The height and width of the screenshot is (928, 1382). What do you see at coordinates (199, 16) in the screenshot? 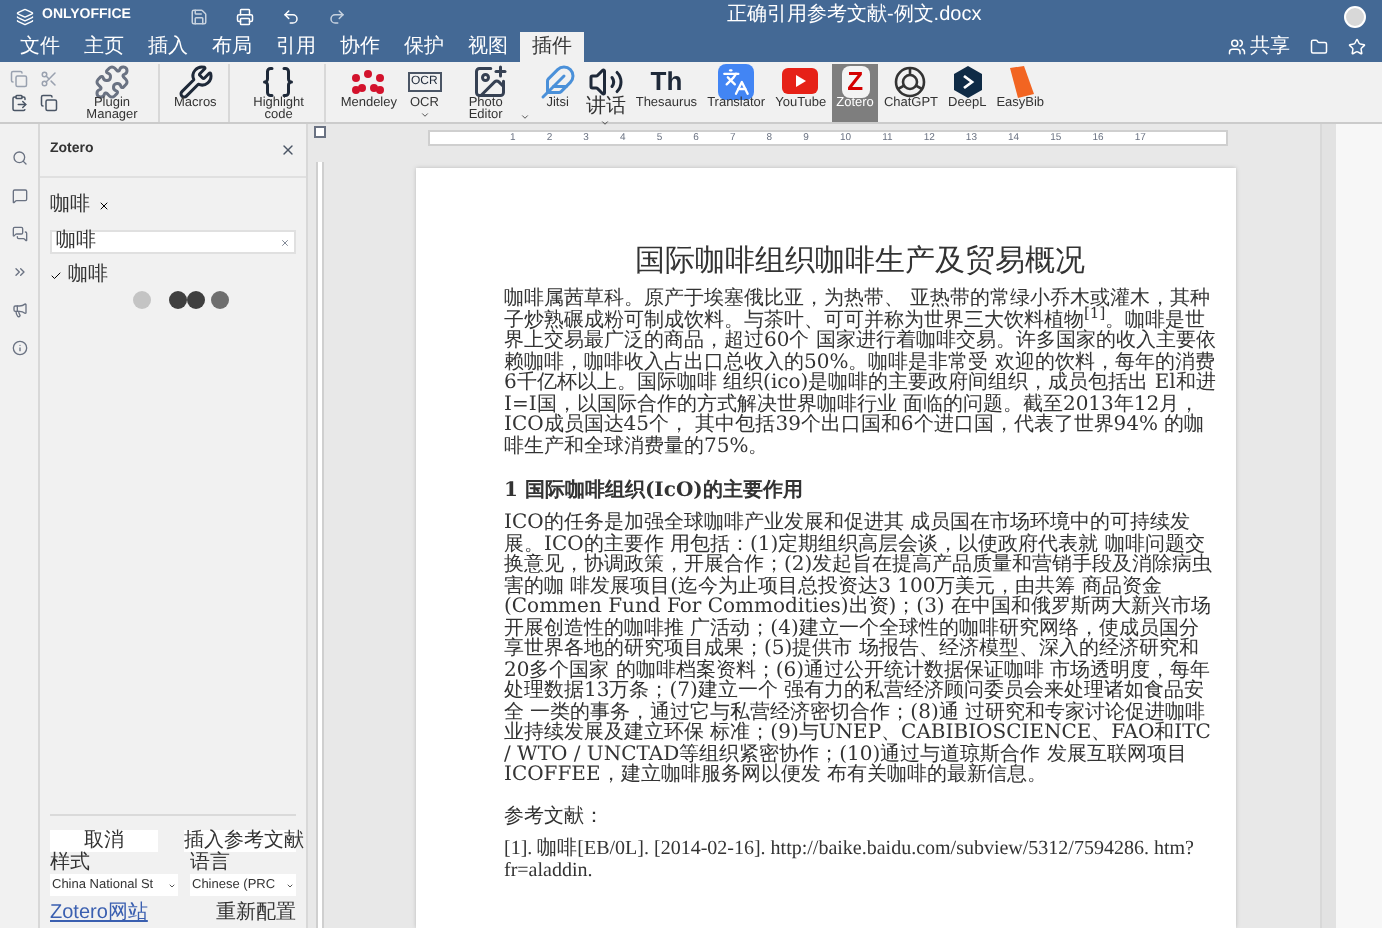
I see `save-icon` at bounding box center [199, 16].